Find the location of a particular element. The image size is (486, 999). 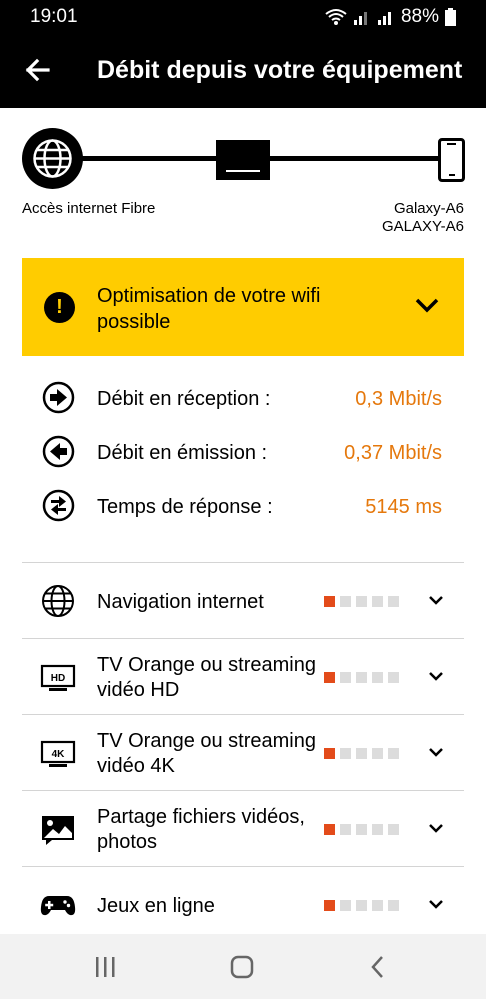

svg-text: 4K is located at coordinates (59, 754).